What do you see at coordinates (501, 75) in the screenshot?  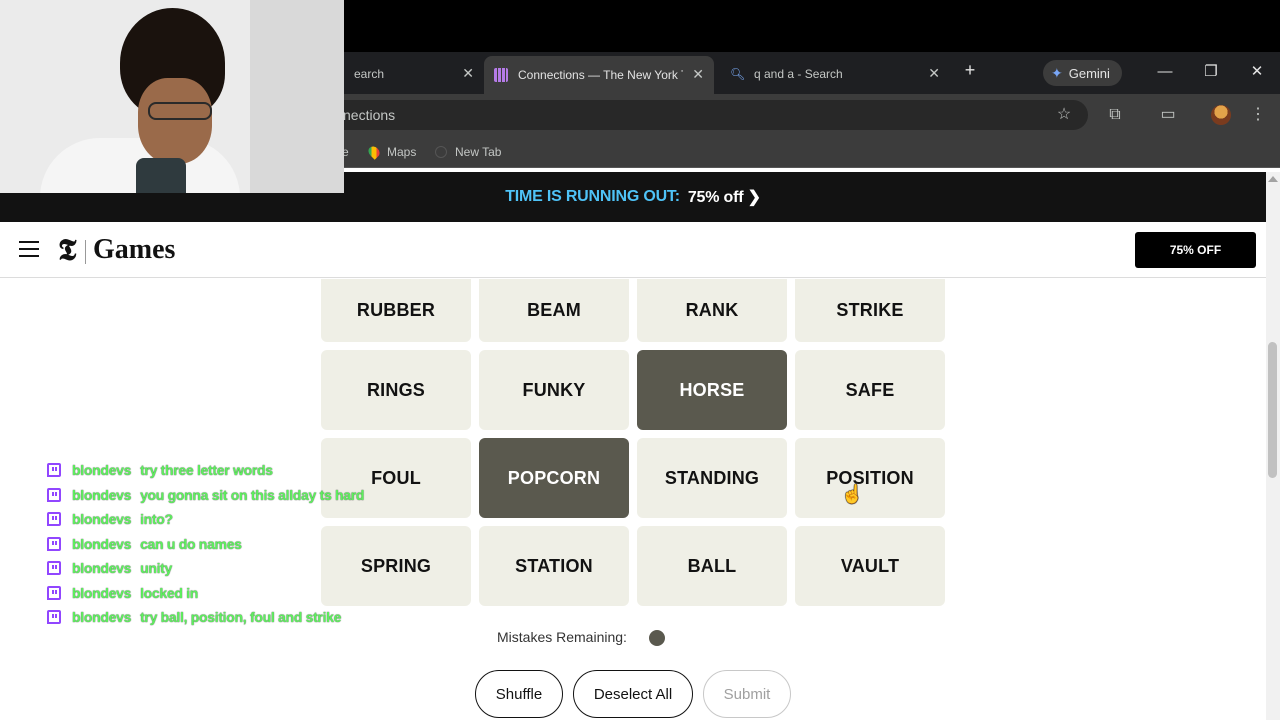 I see `connections-favicon-icon` at bounding box center [501, 75].